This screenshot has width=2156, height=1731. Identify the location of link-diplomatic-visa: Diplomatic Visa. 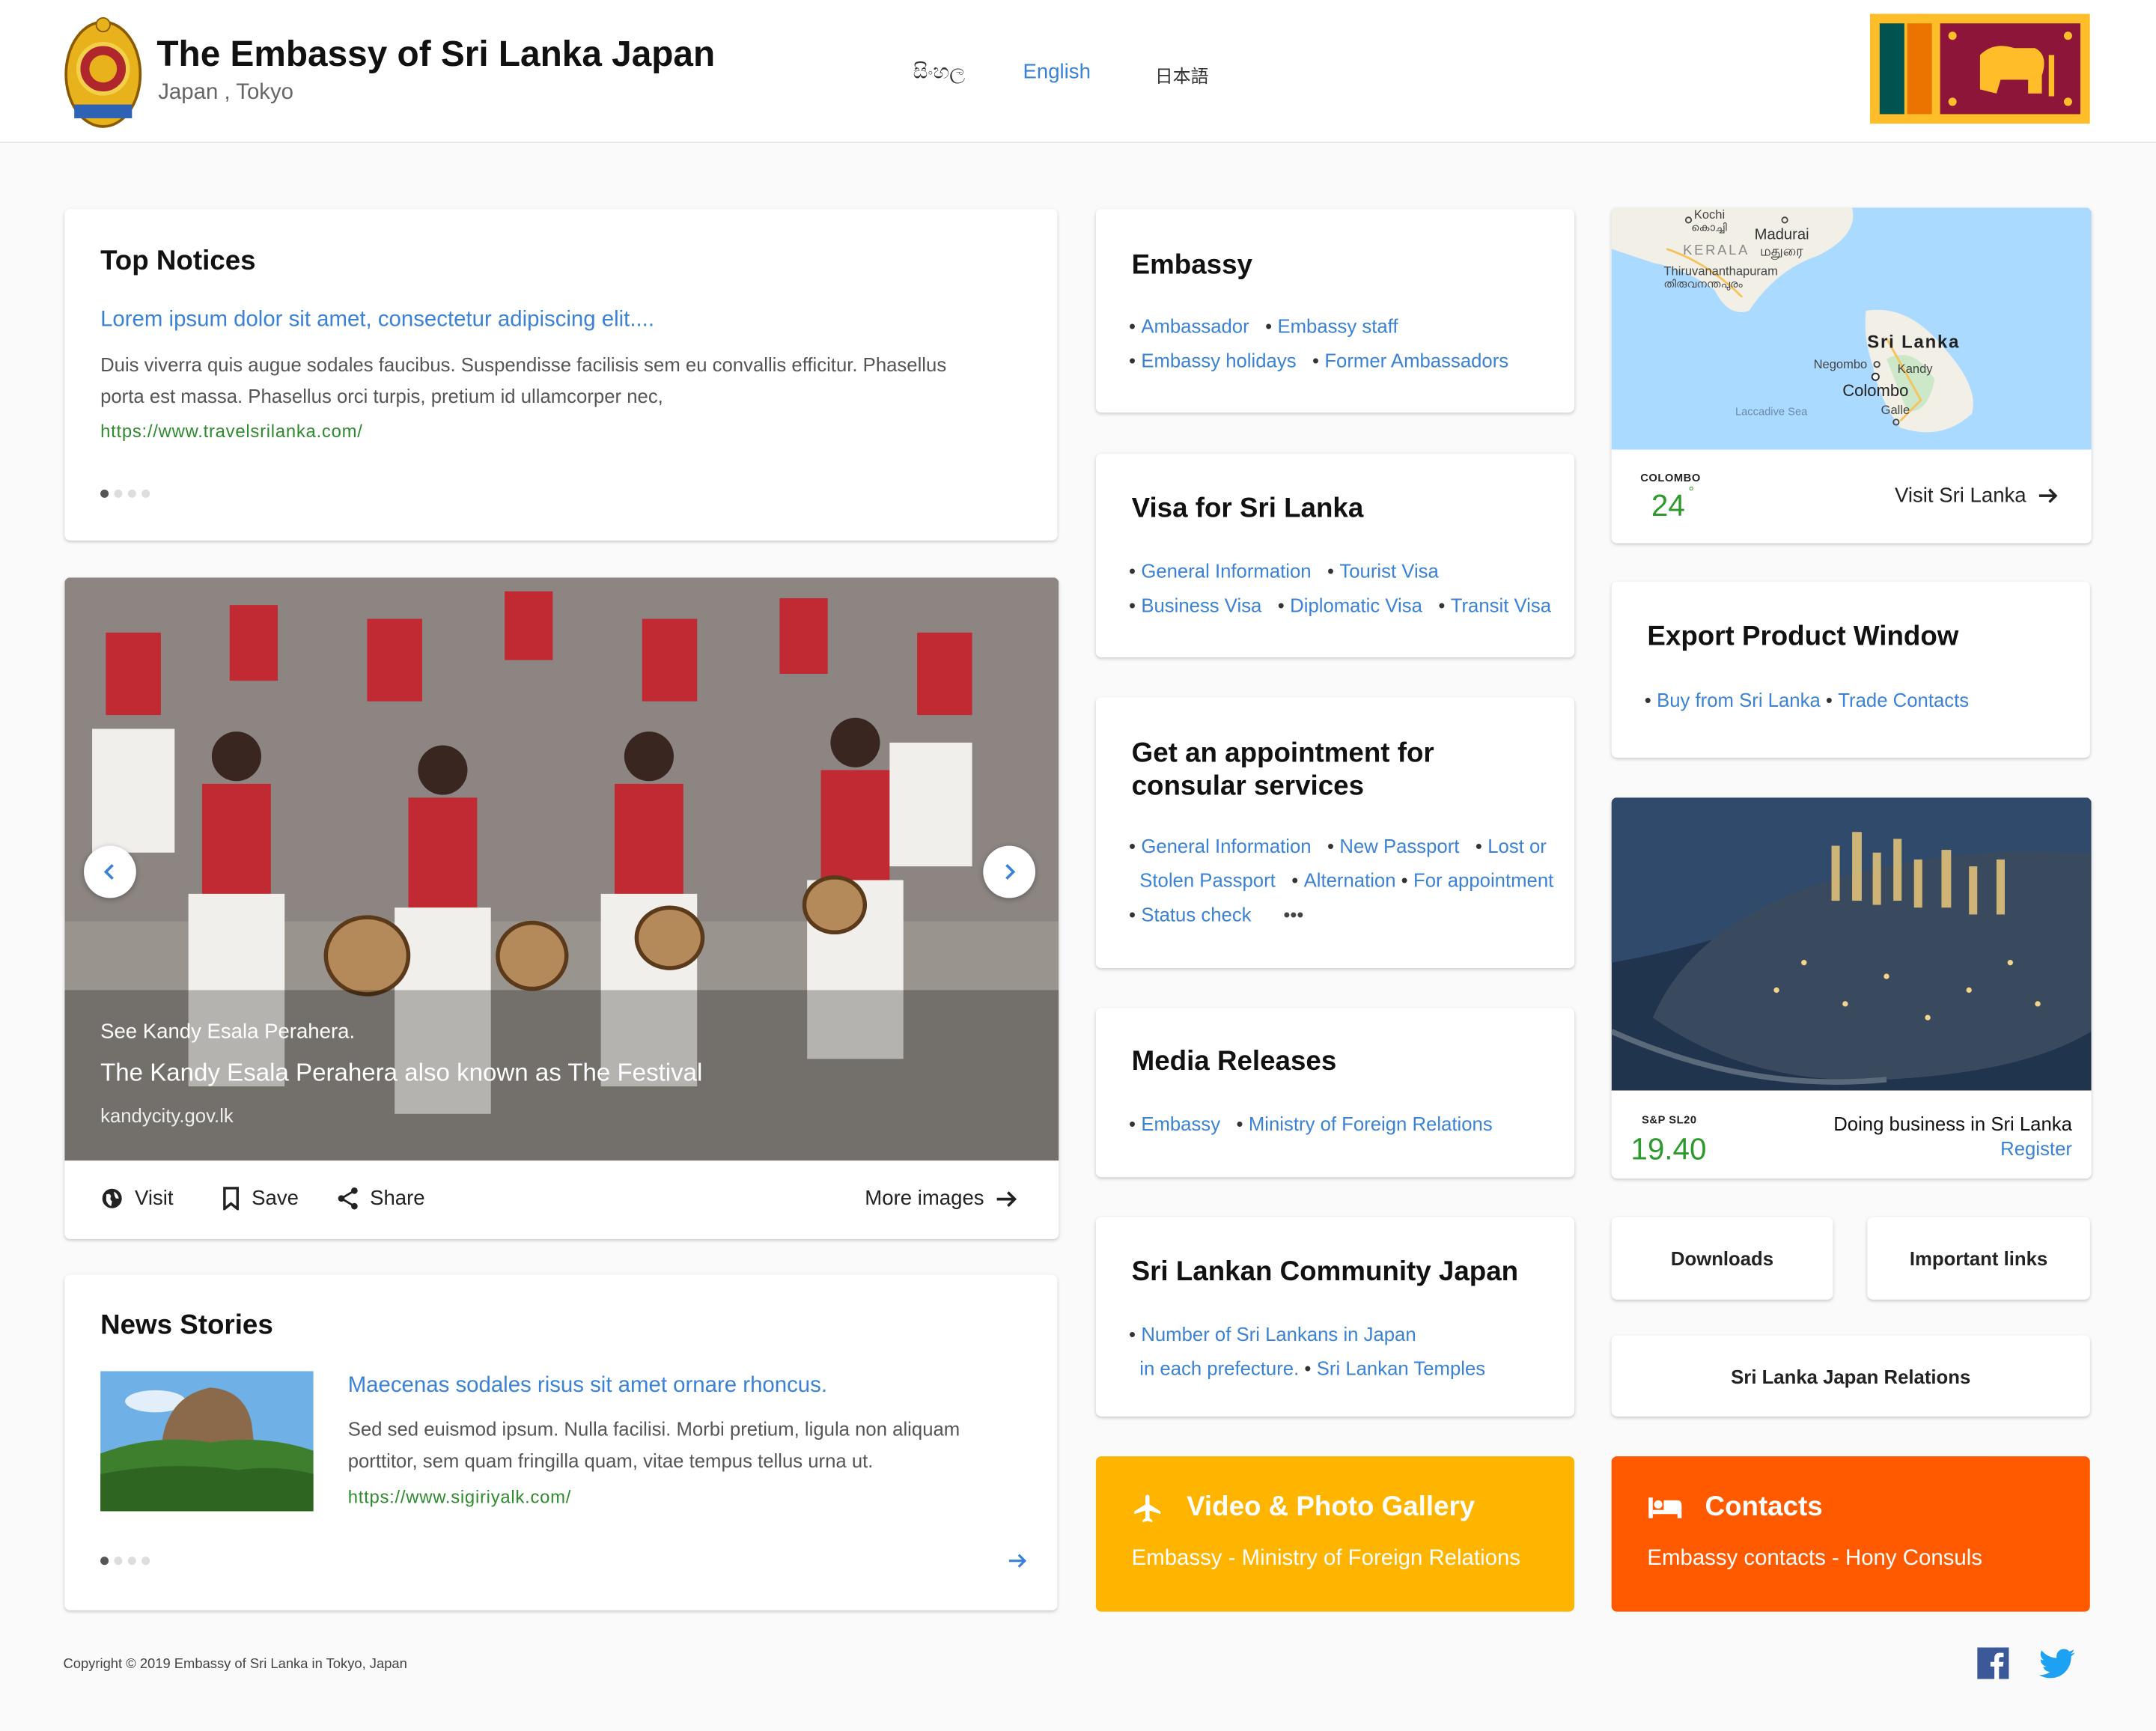
(1356, 604).